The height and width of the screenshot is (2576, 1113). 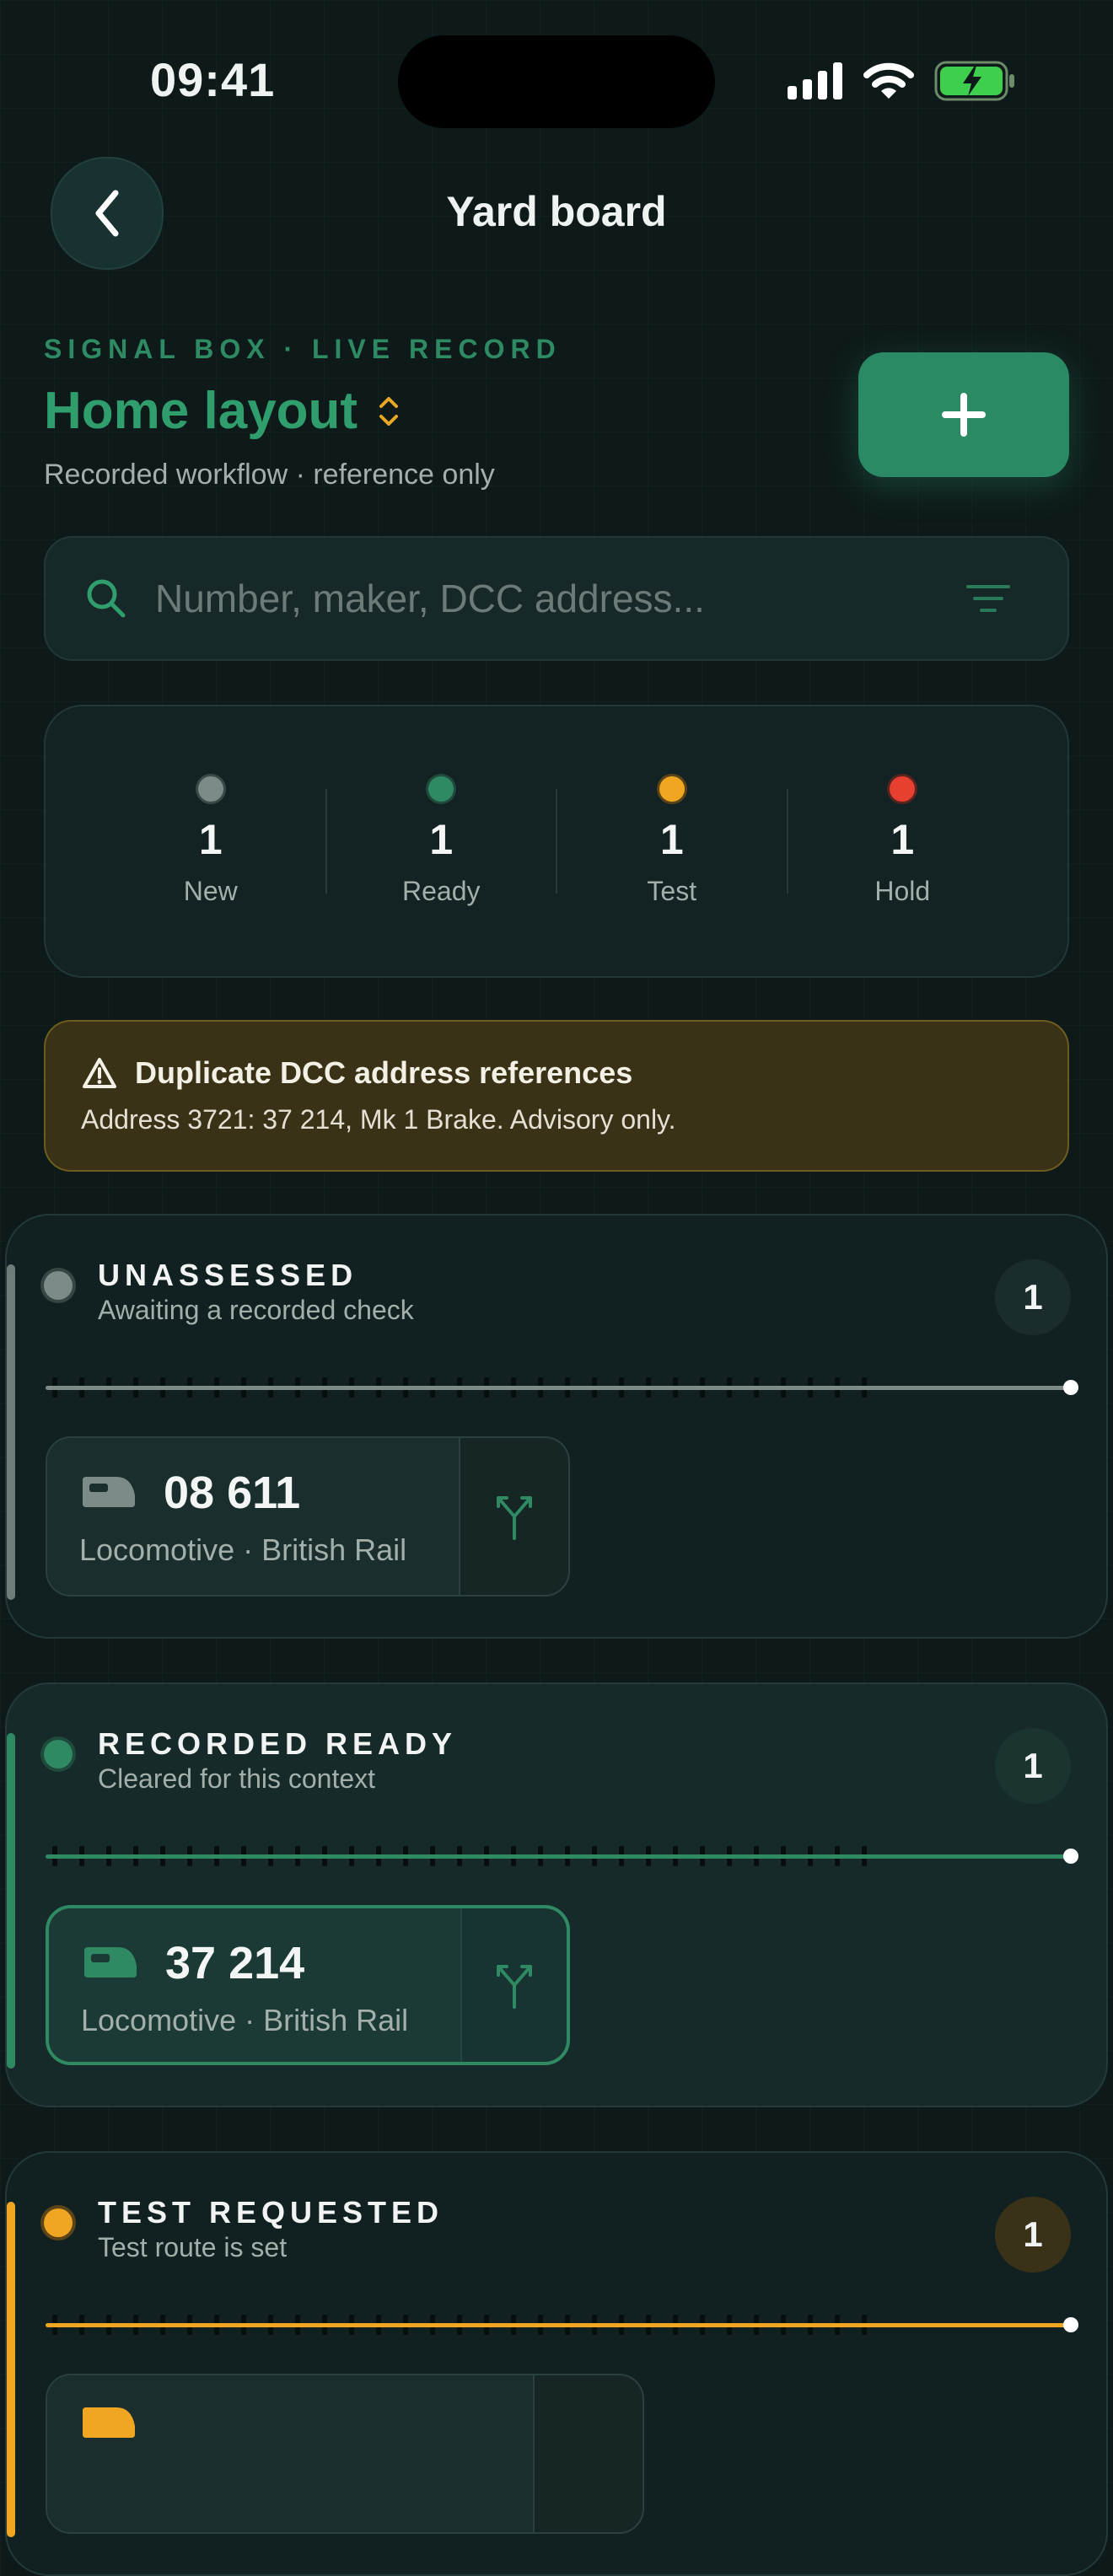 I want to click on status-summary: 1 New 1 Ready 1 Test 1 Hold, so click(x=556, y=841).